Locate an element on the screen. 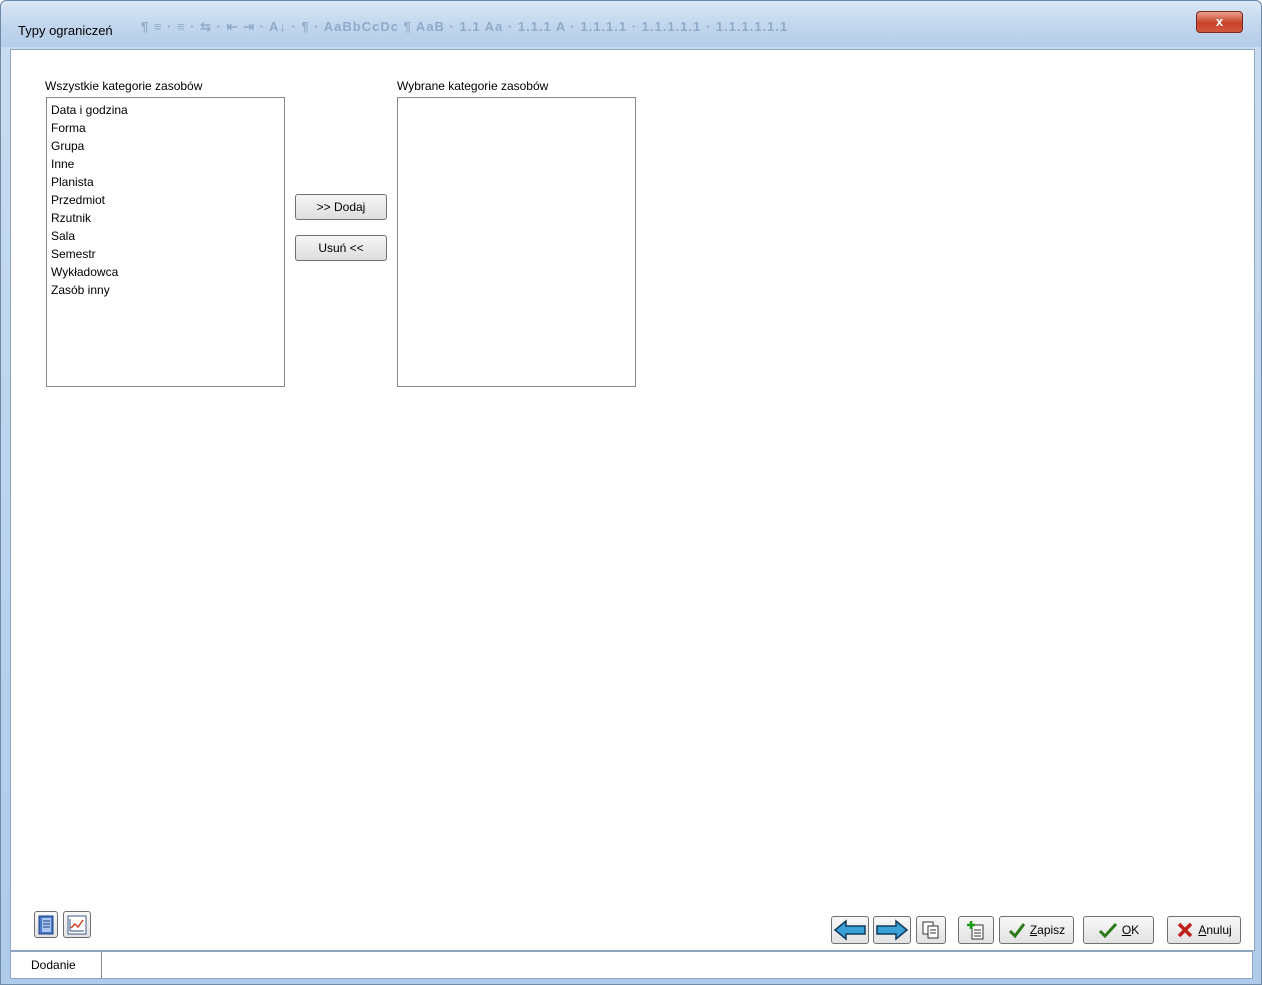 Image resolution: width=1262 pixels, height=985 pixels. notebook-icon is located at coordinates (46, 924).